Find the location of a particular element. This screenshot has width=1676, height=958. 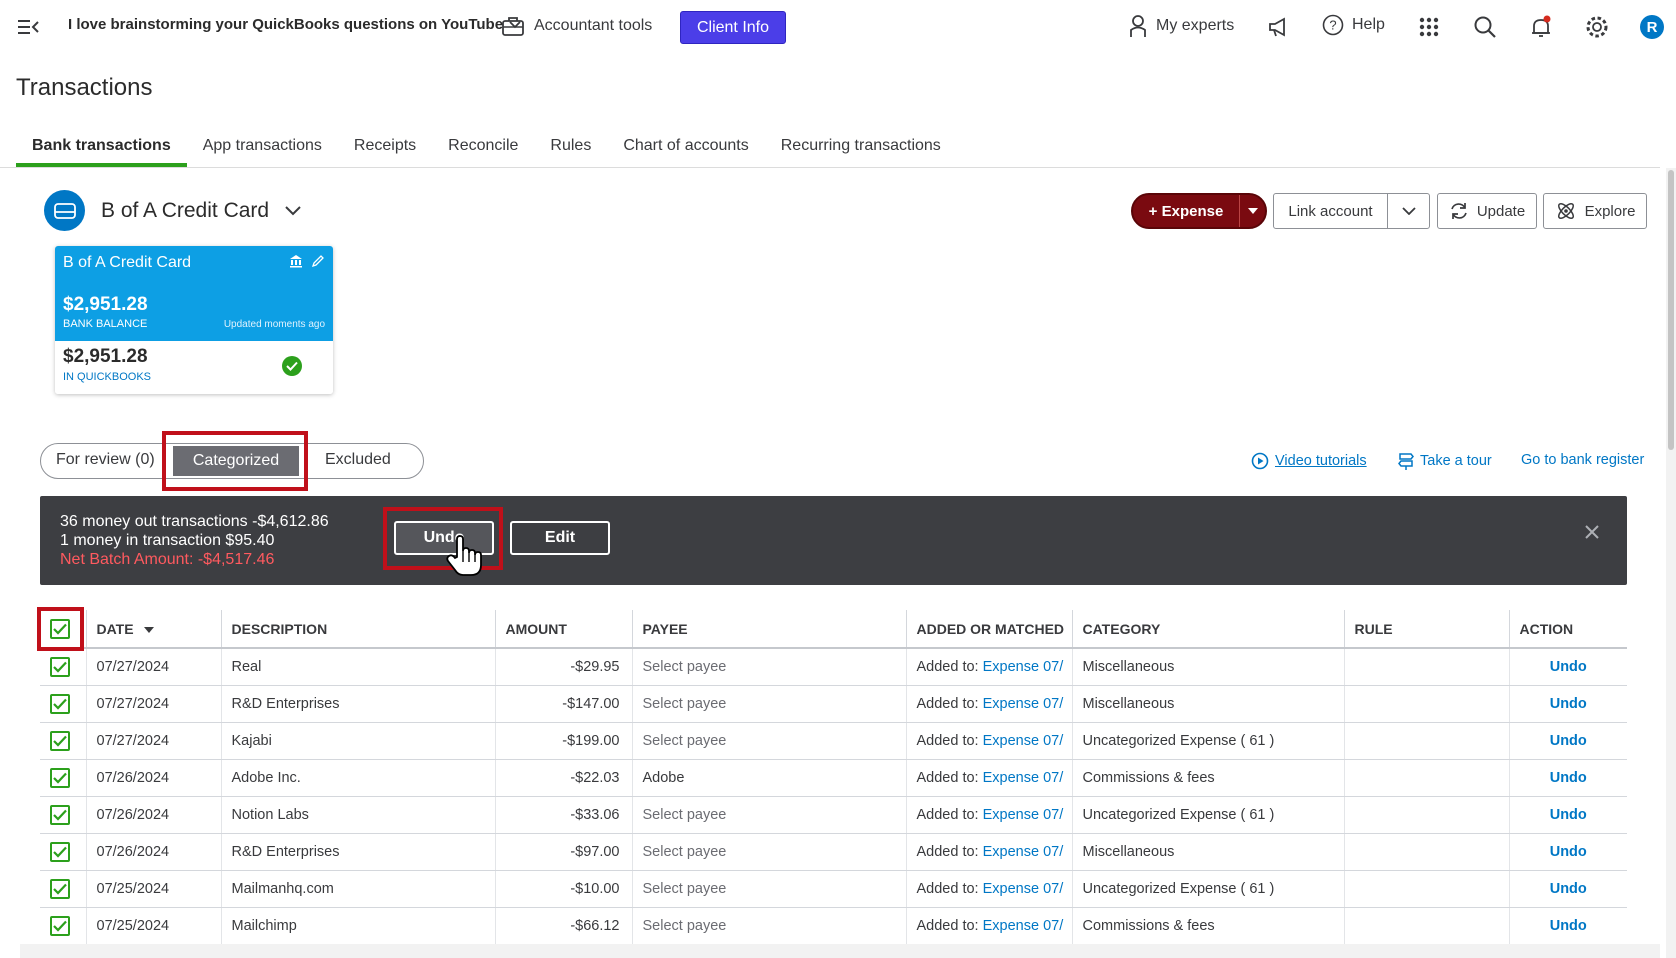

rule-column-header: RULE is located at coordinates (1427, 629).